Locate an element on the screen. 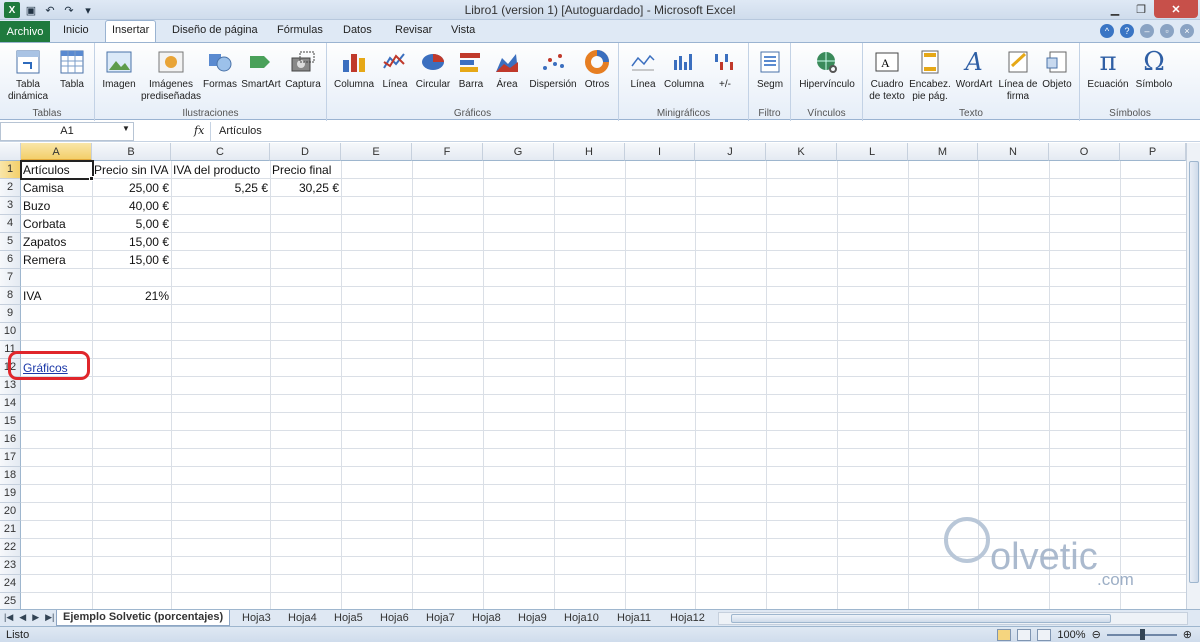 Image resolution: width=1200 pixels, height=642 pixels. row-header-19: 19 is located at coordinates (10, 494).